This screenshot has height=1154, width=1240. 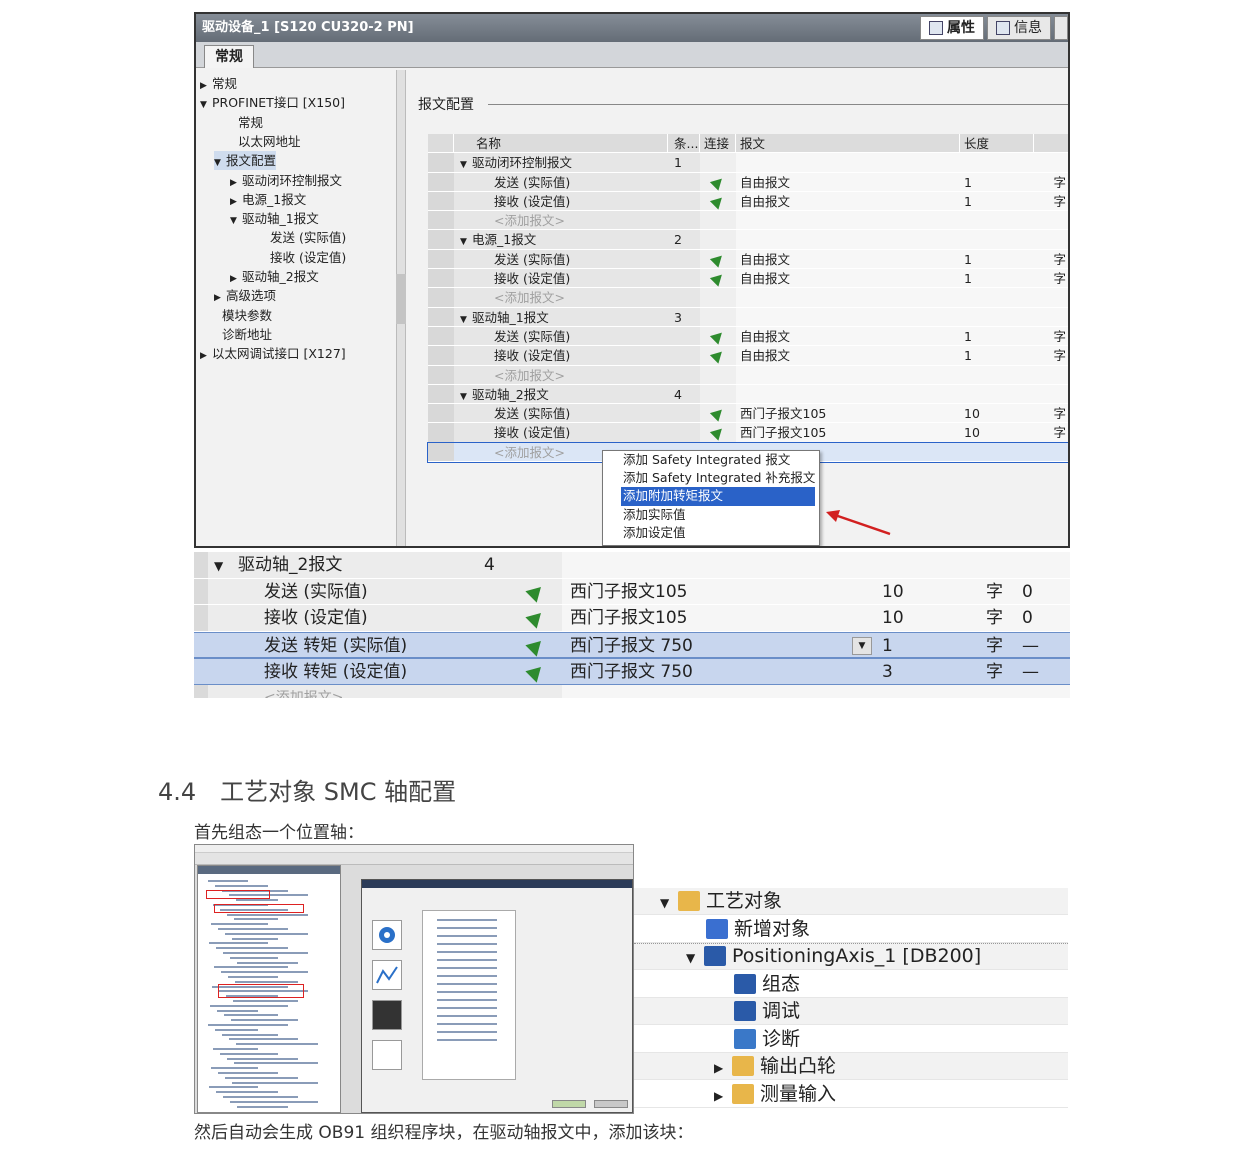 What do you see at coordinates (339, 691) in the screenshot?
I see `cell-name: <添加报文>` at bounding box center [339, 691].